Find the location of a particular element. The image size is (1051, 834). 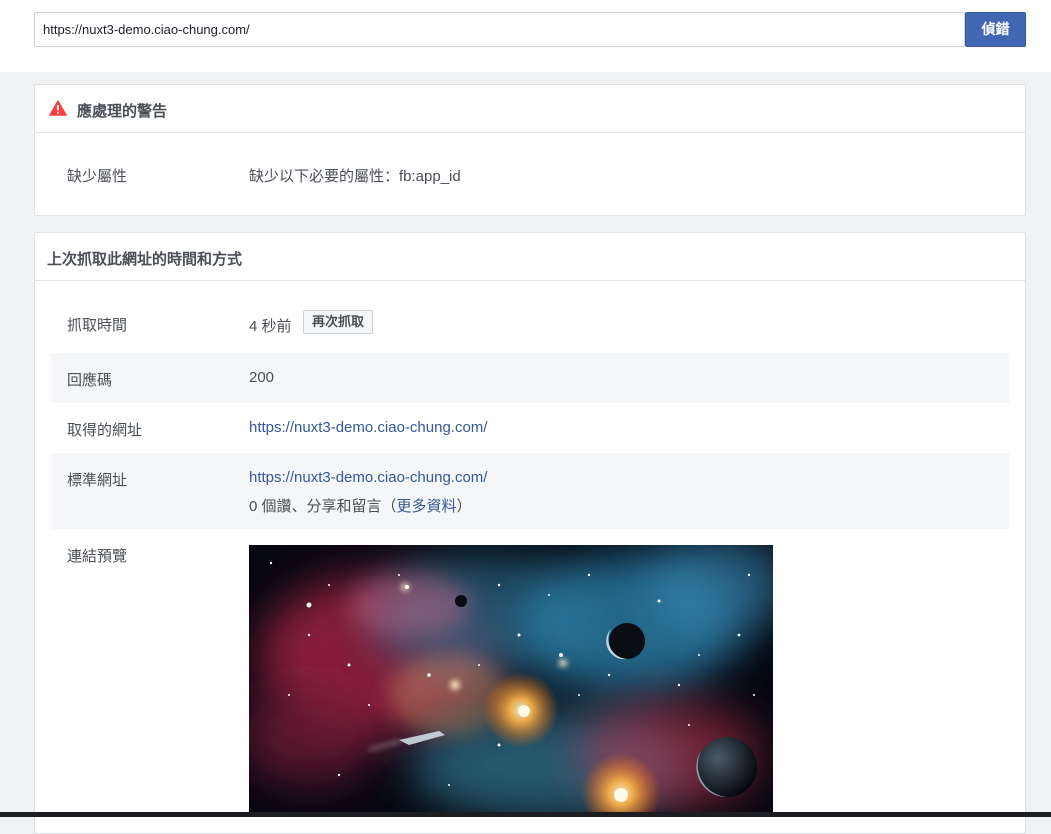

warnings-panel-title: 應處理的警告 is located at coordinates (122, 111).